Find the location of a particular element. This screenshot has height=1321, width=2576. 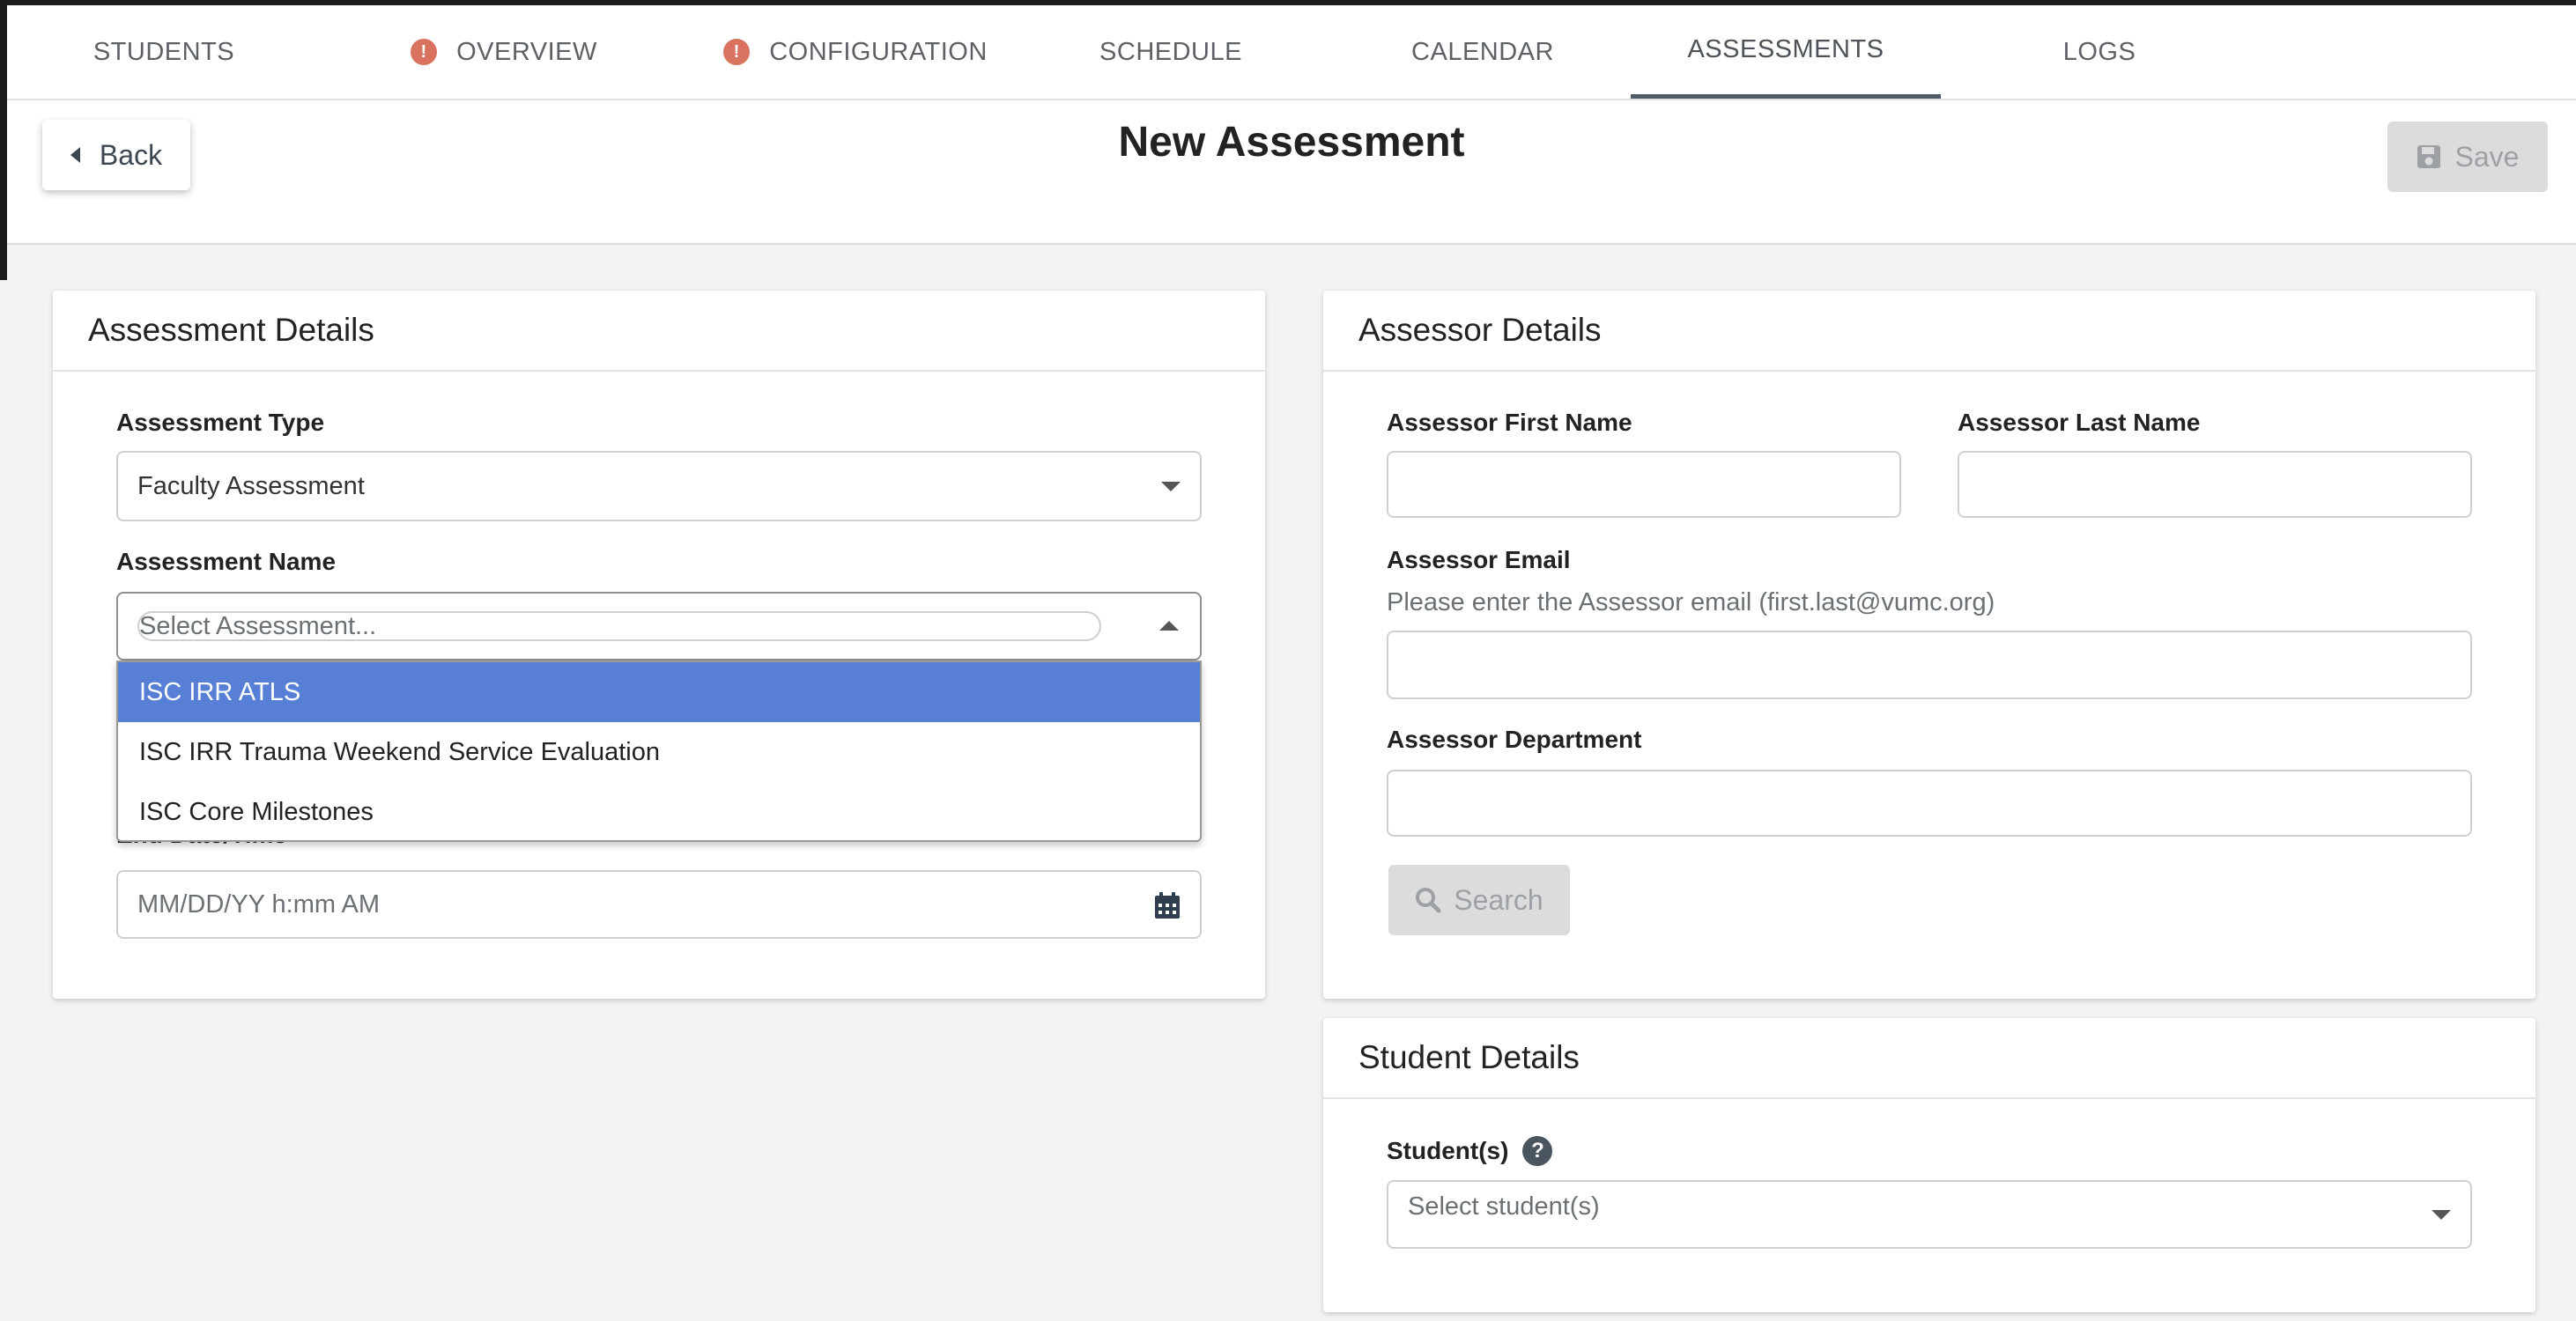

assessor-email-label: Assessor Email is located at coordinates (1479, 560).